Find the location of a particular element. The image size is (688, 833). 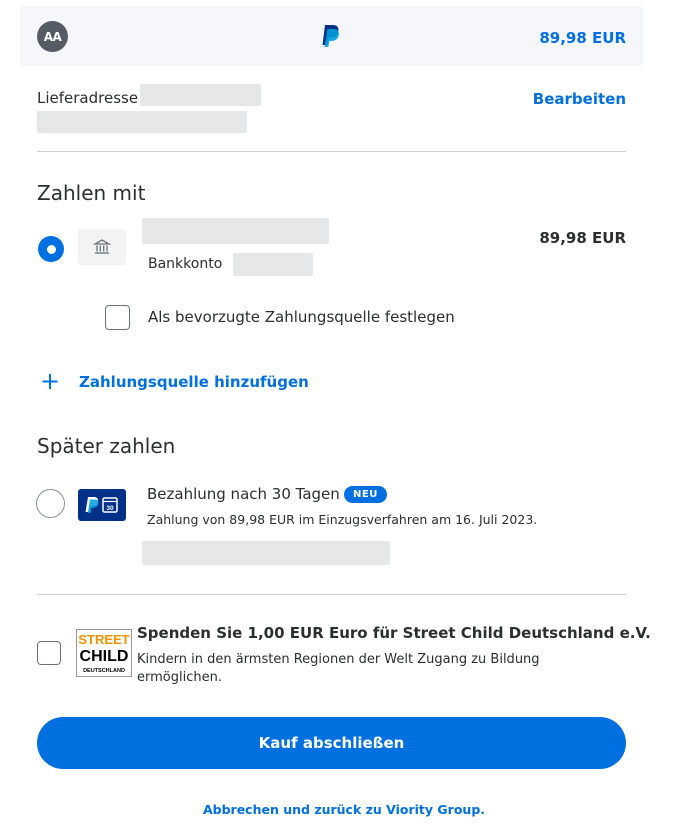

new-badge: NEU is located at coordinates (365, 494).